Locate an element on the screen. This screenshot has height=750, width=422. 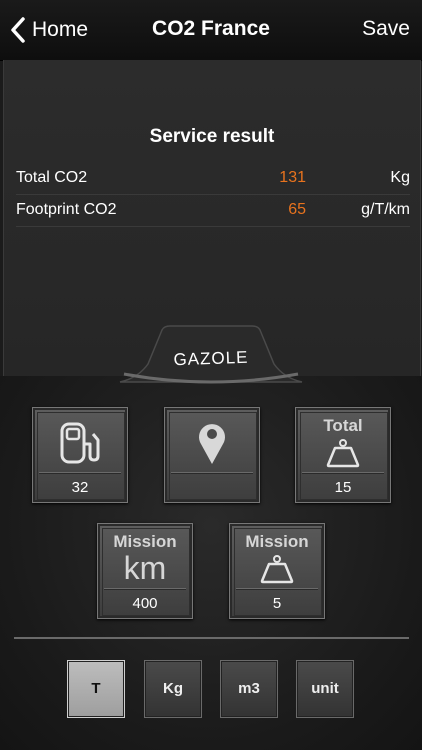
footprint-co2-row: Footprint CO2 65 g/T/km is located at coordinates (213, 210).